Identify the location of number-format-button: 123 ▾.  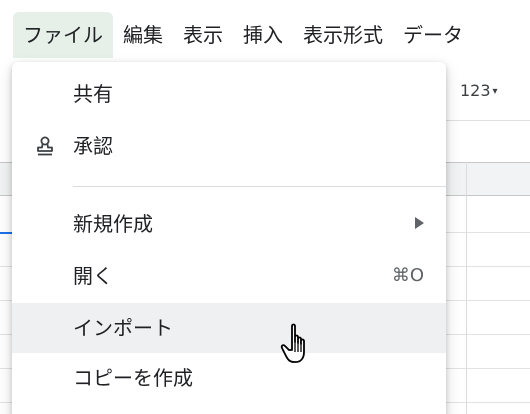
(479, 90).